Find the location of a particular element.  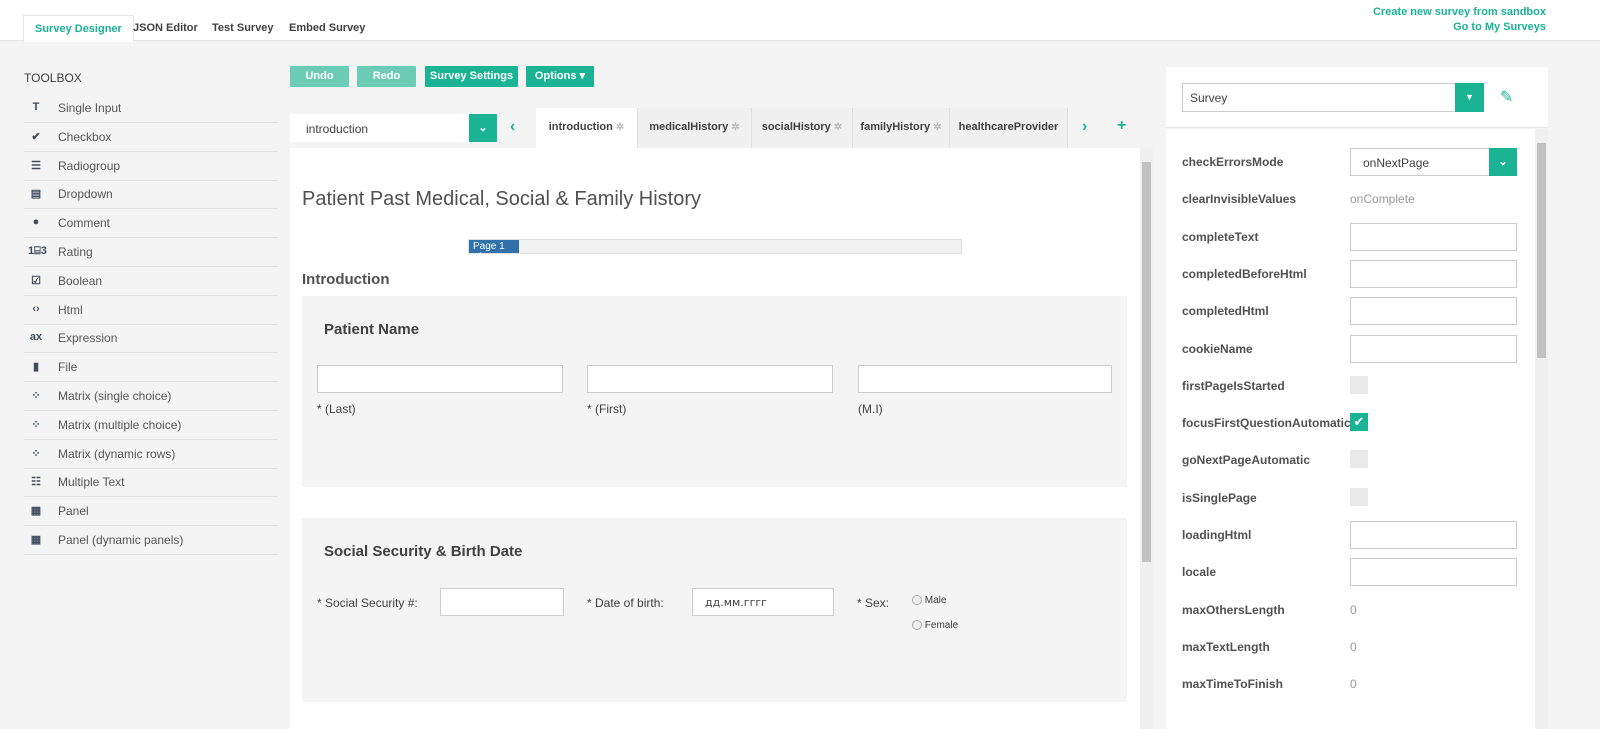

page-tab: familyHistory ✲ is located at coordinates (901, 128).